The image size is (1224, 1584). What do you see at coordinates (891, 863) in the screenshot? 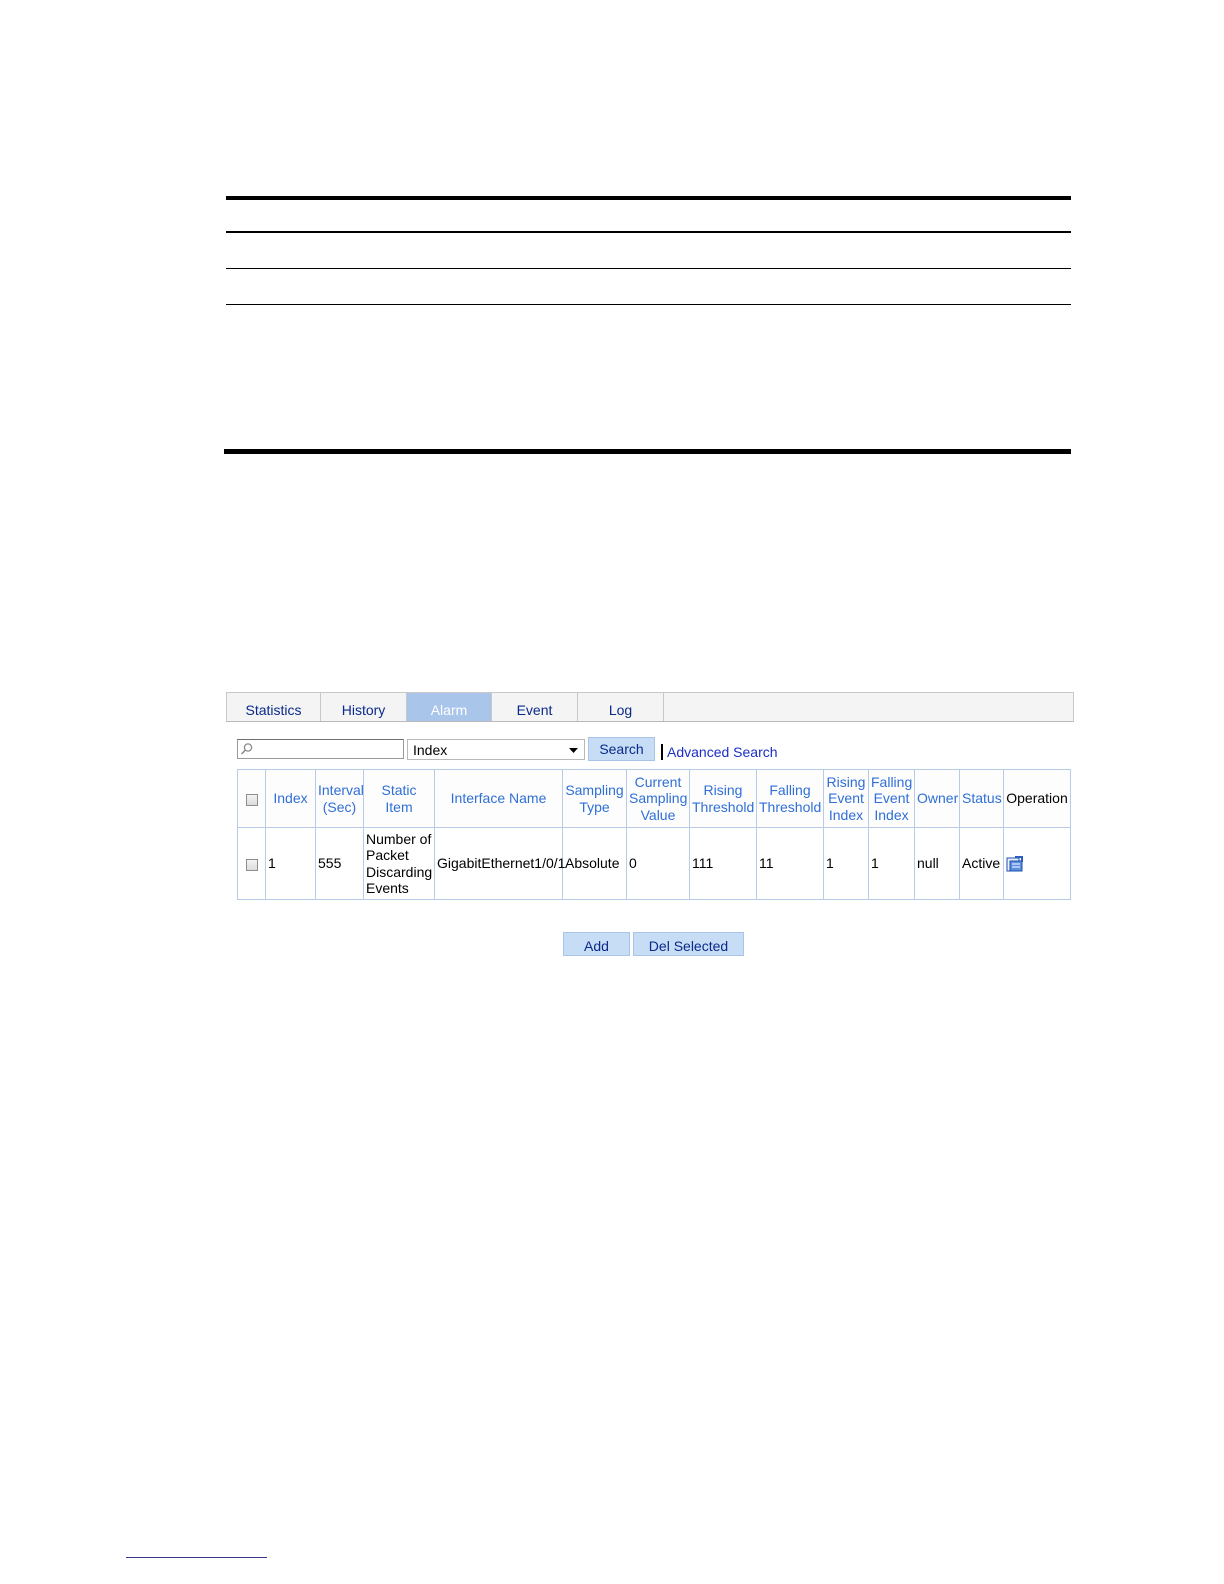
I see `cell-falling-event: 1` at bounding box center [891, 863].